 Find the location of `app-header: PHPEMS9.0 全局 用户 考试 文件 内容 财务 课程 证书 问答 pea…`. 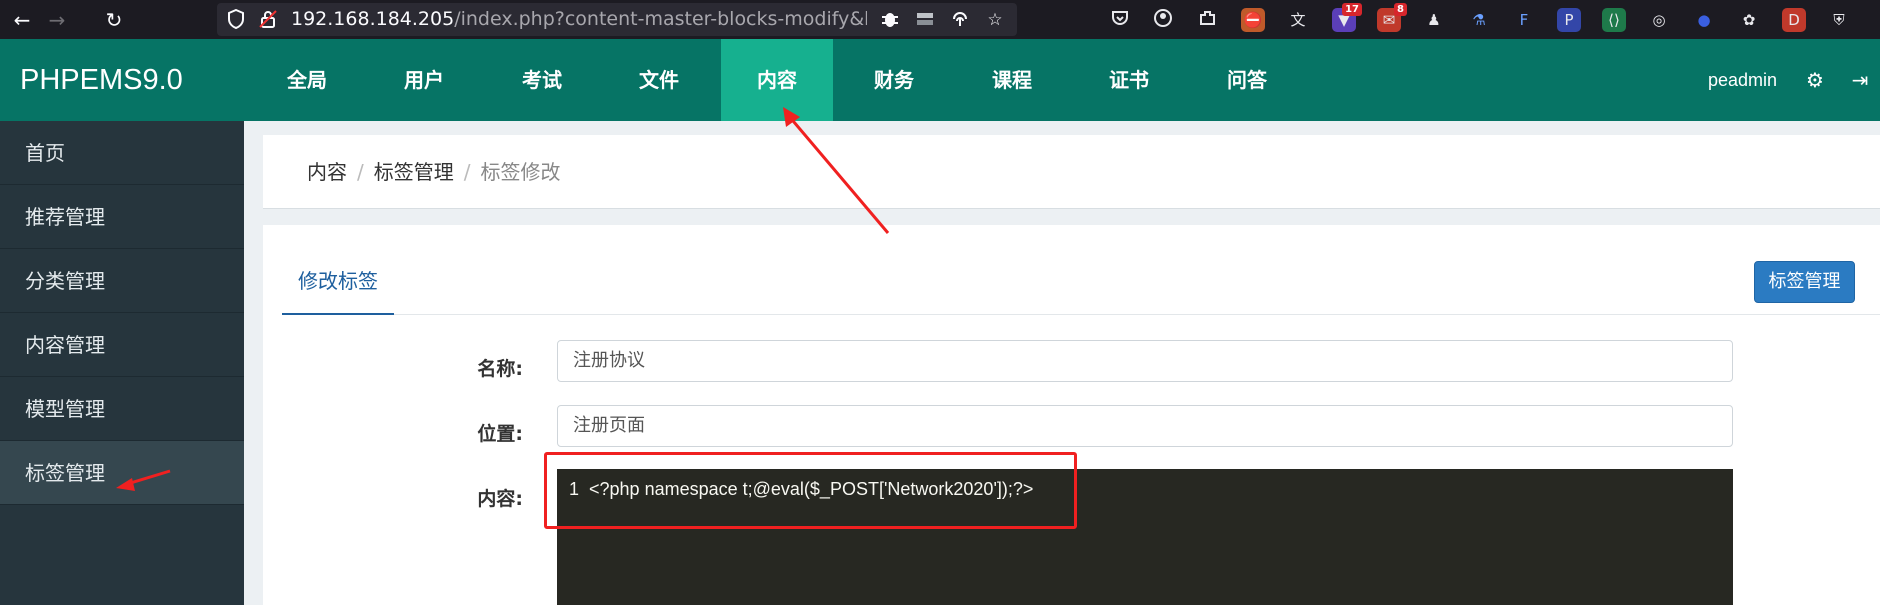

app-header: PHPEMS9.0 全局 用户 考试 文件 内容 财务 课程 证书 问答 pea… is located at coordinates (940, 80).